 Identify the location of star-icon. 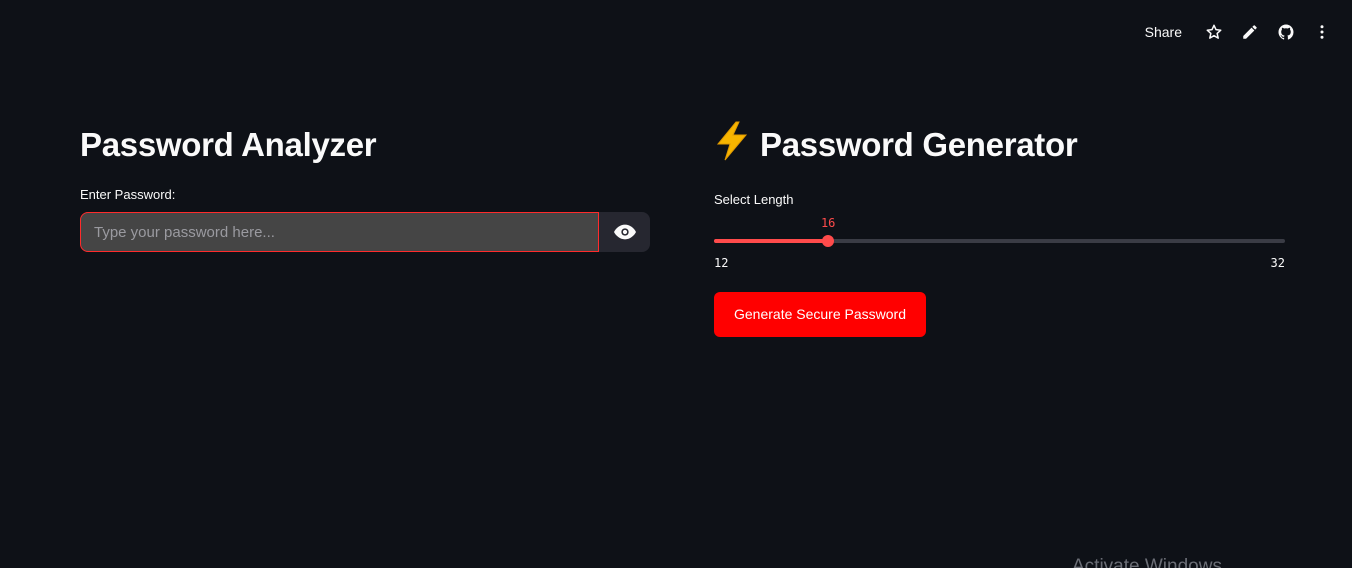
(1214, 32).